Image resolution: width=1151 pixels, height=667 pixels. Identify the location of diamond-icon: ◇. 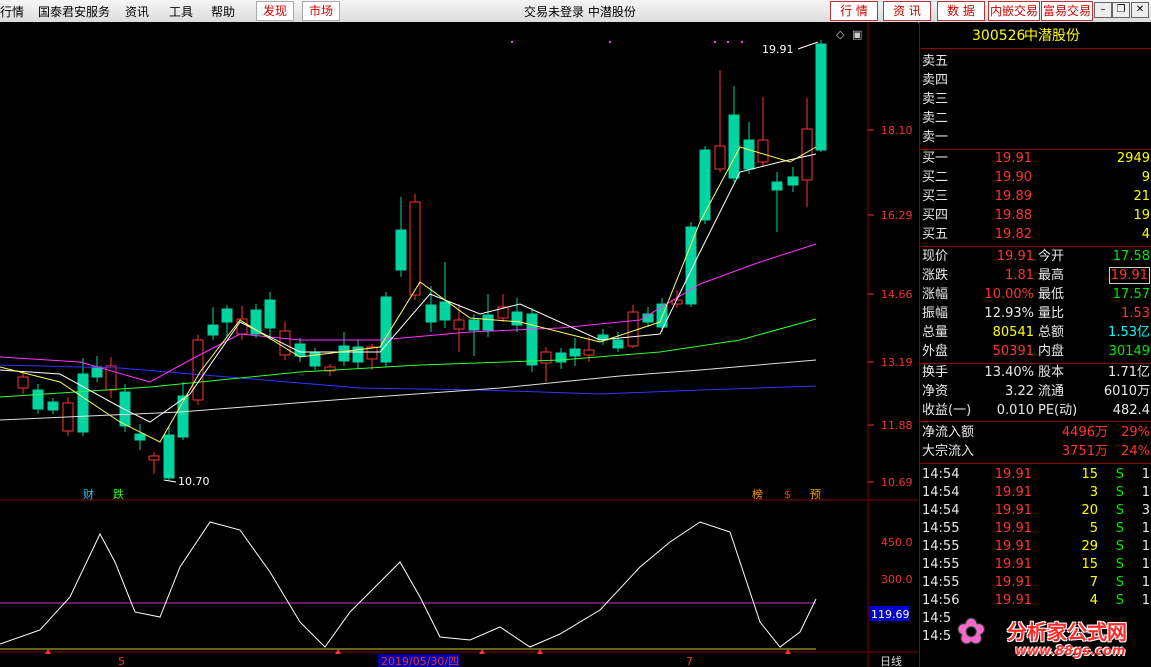
(840, 34).